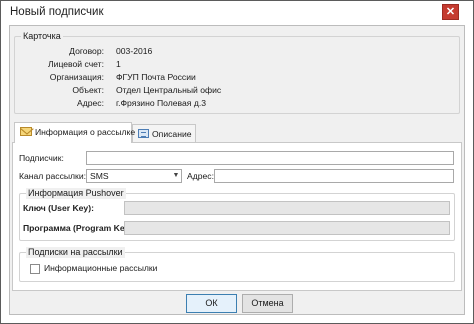 This screenshot has width=474, height=324. What do you see at coordinates (287, 208) in the screenshot?
I see `user-key-input` at bounding box center [287, 208].